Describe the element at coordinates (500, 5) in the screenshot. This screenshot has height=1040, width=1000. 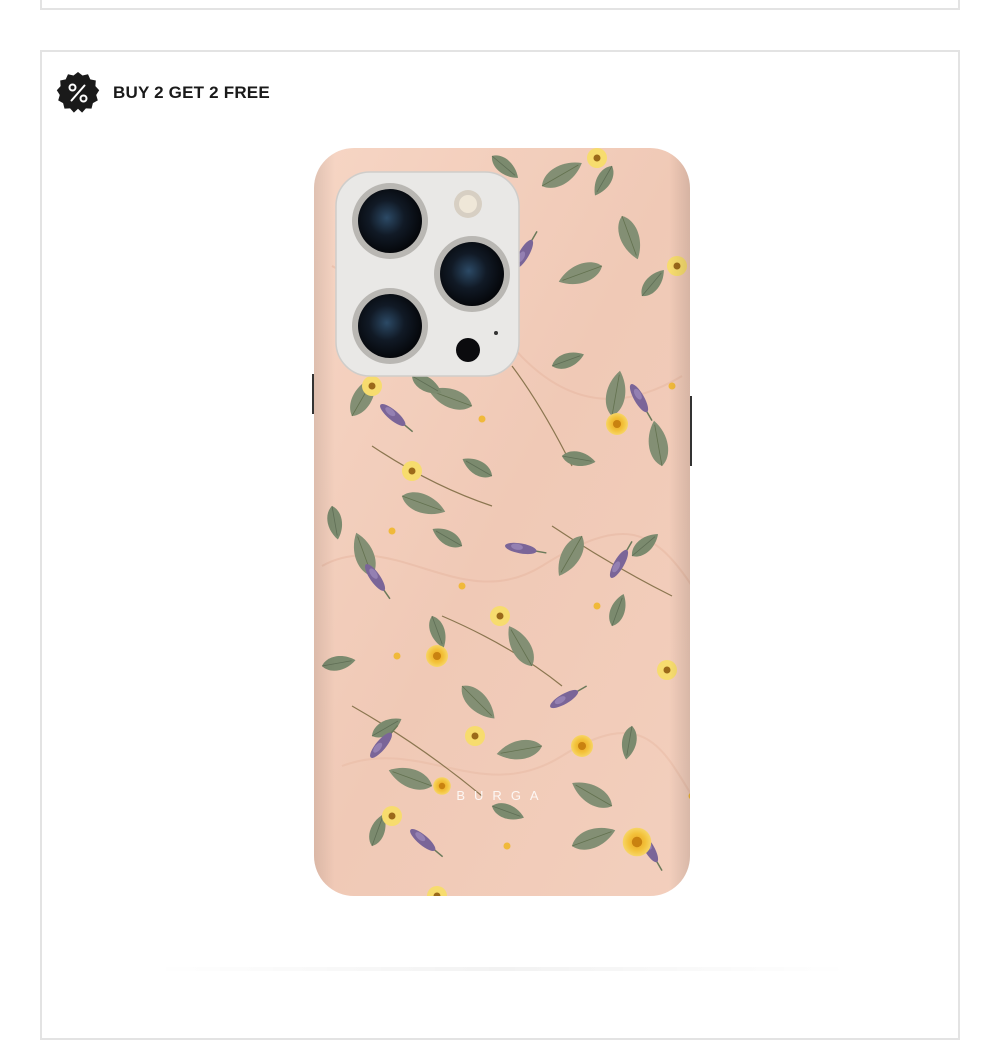
I see `previous-product-card` at that location.